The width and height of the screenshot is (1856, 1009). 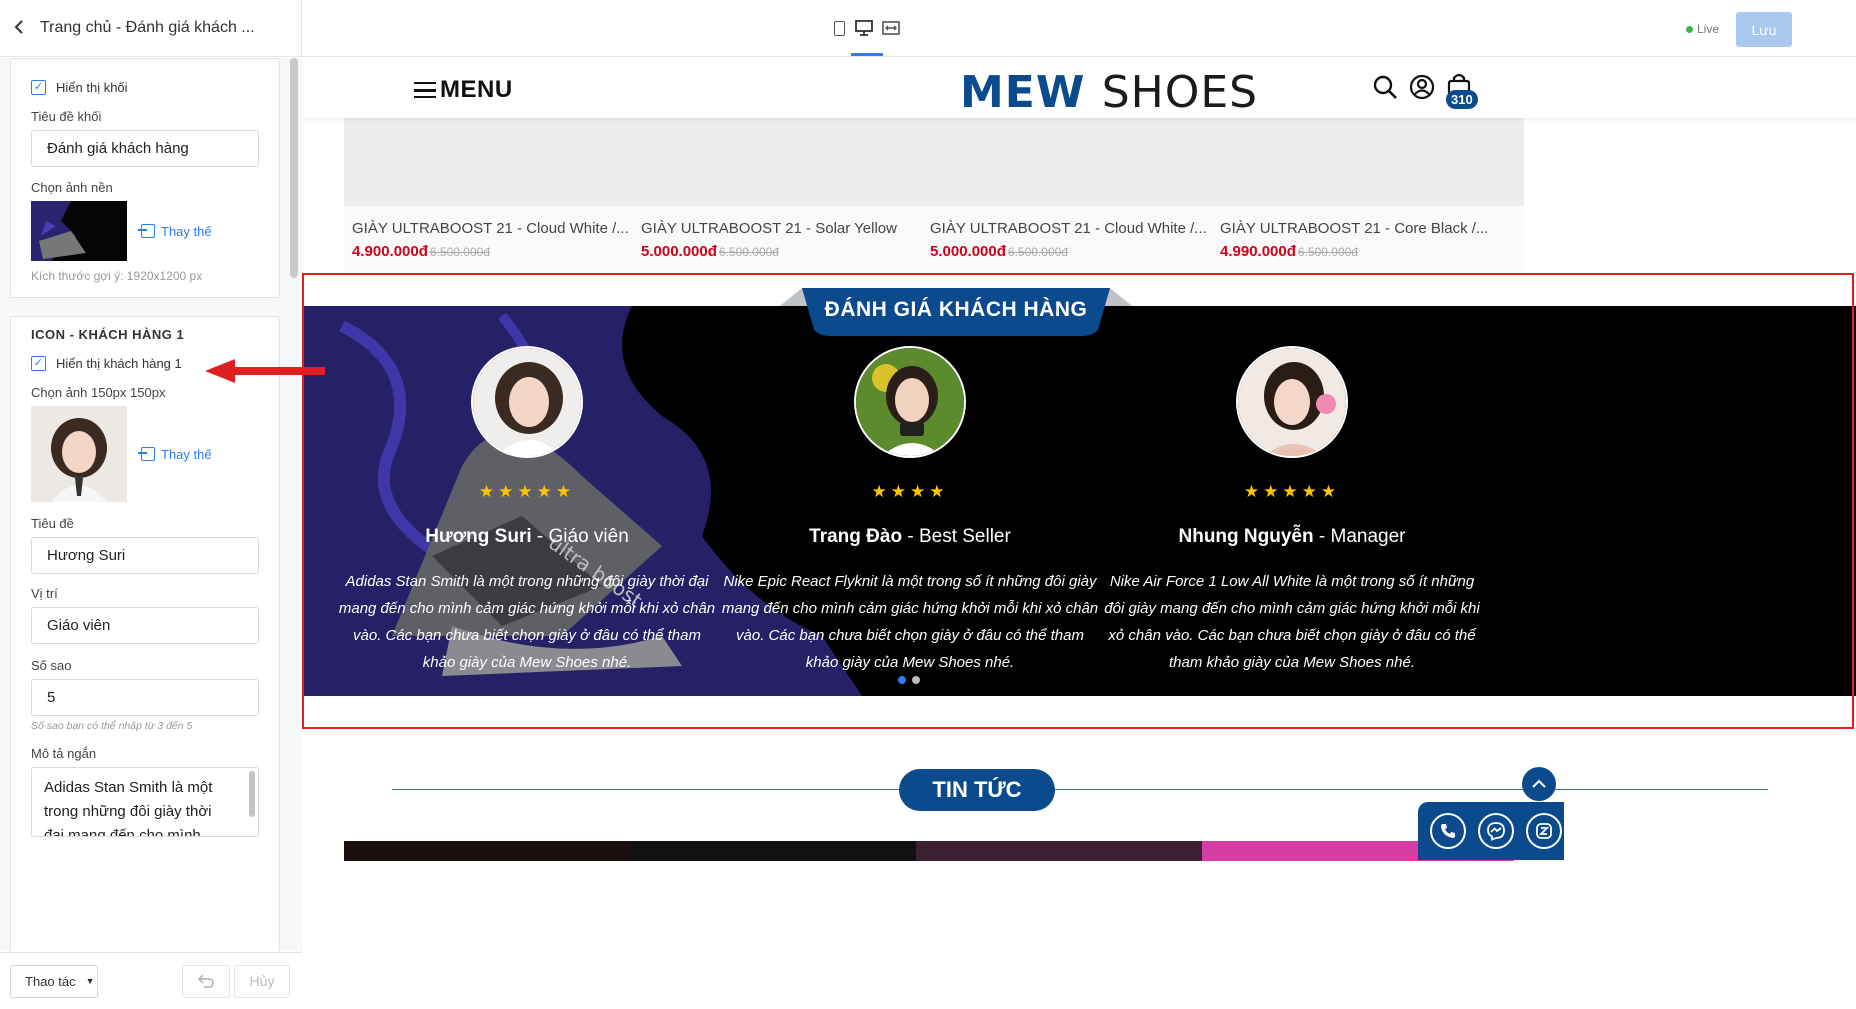 I want to click on active-view-indicator, so click(x=867, y=54).